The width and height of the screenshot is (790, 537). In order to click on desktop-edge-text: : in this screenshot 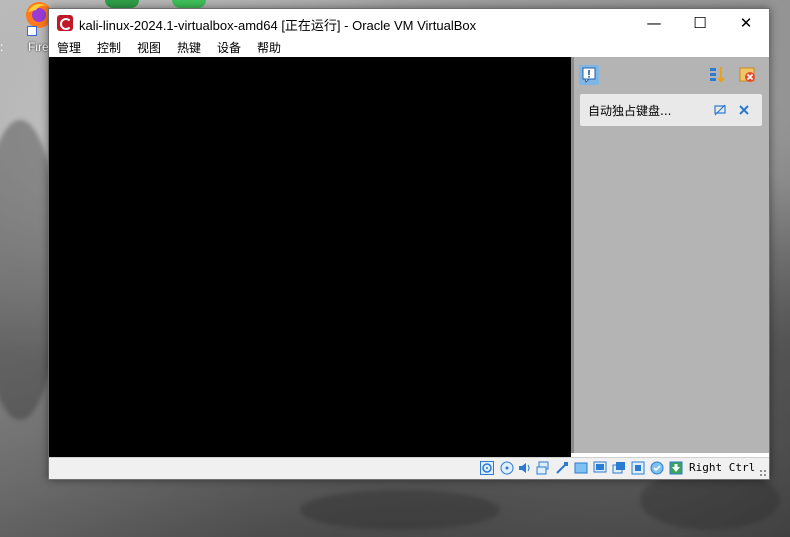, I will do `click(2, 47)`.